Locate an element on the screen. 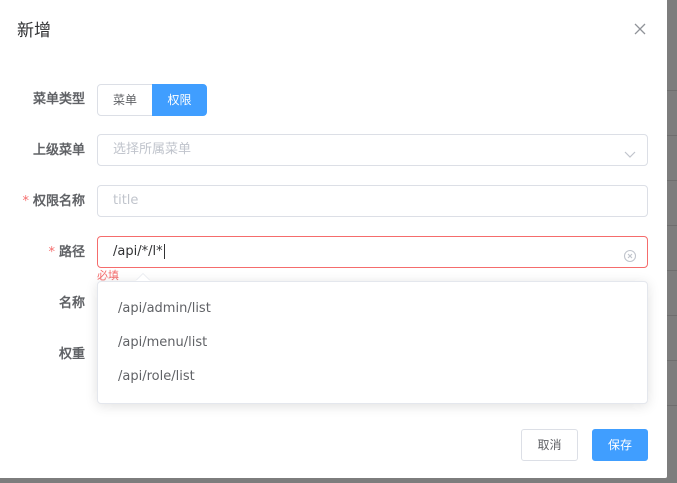 The width and height of the screenshot is (677, 483). parent-menu-label: 上级菜单 is located at coordinates (43, 151).